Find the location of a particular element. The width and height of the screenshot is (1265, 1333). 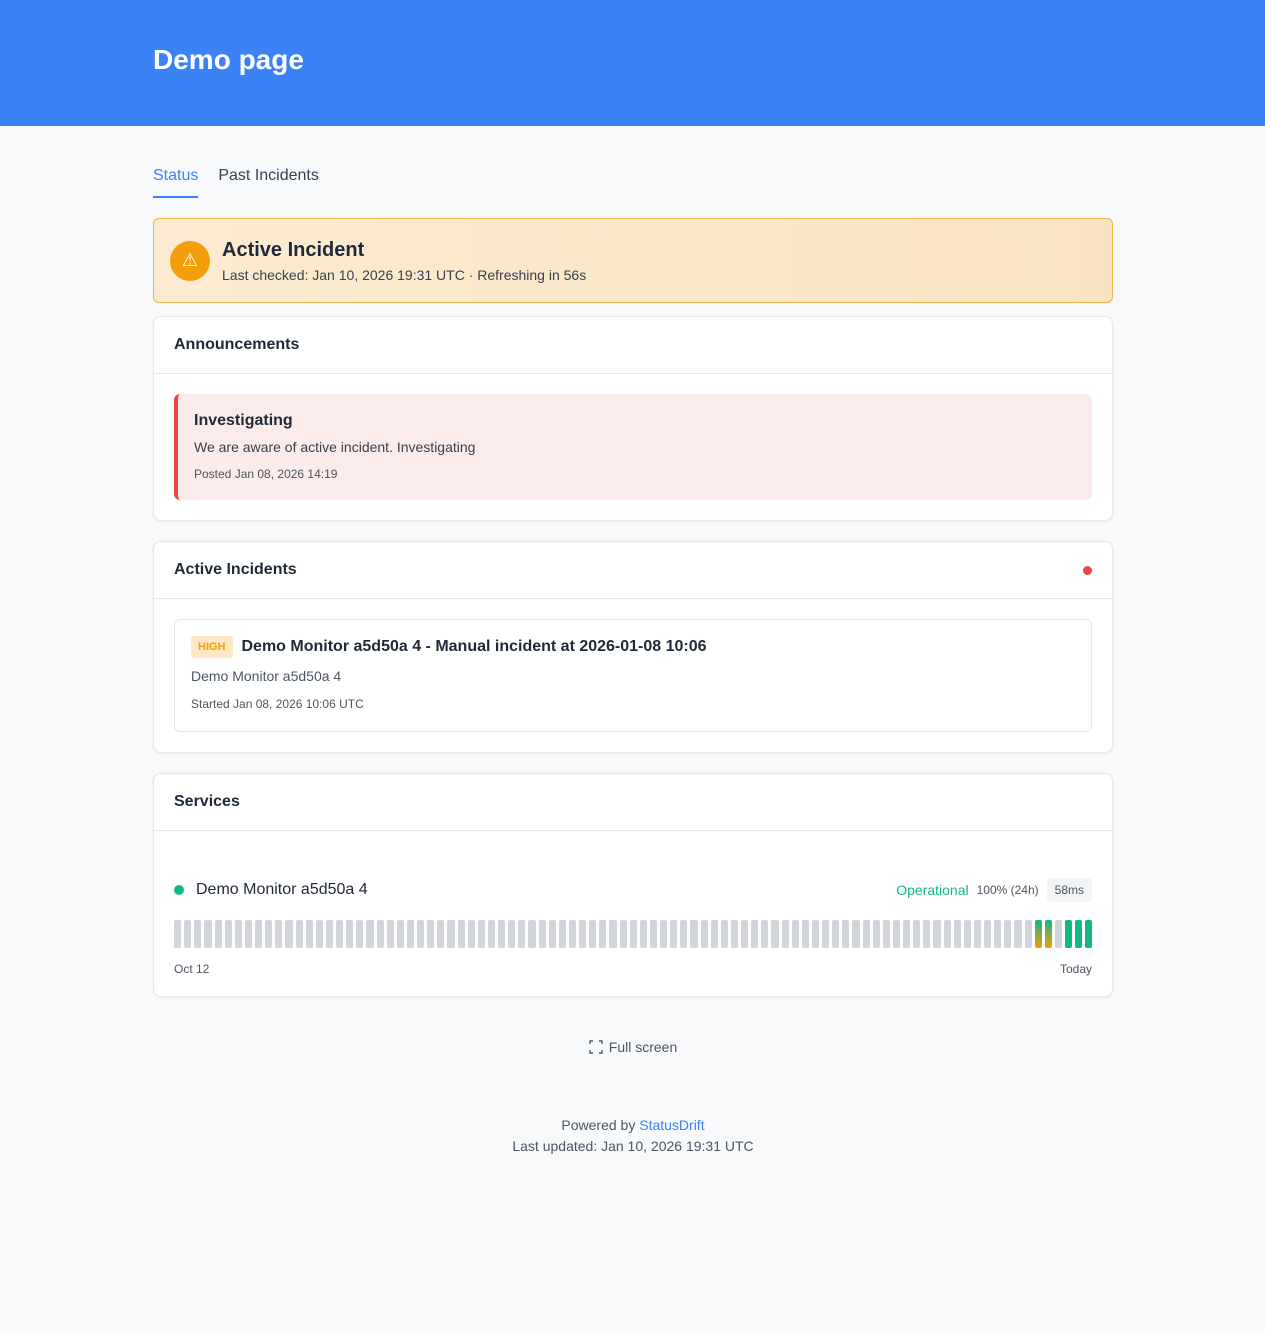

statusdrift-link: StatusDrift is located at coordinates (671, 1125).